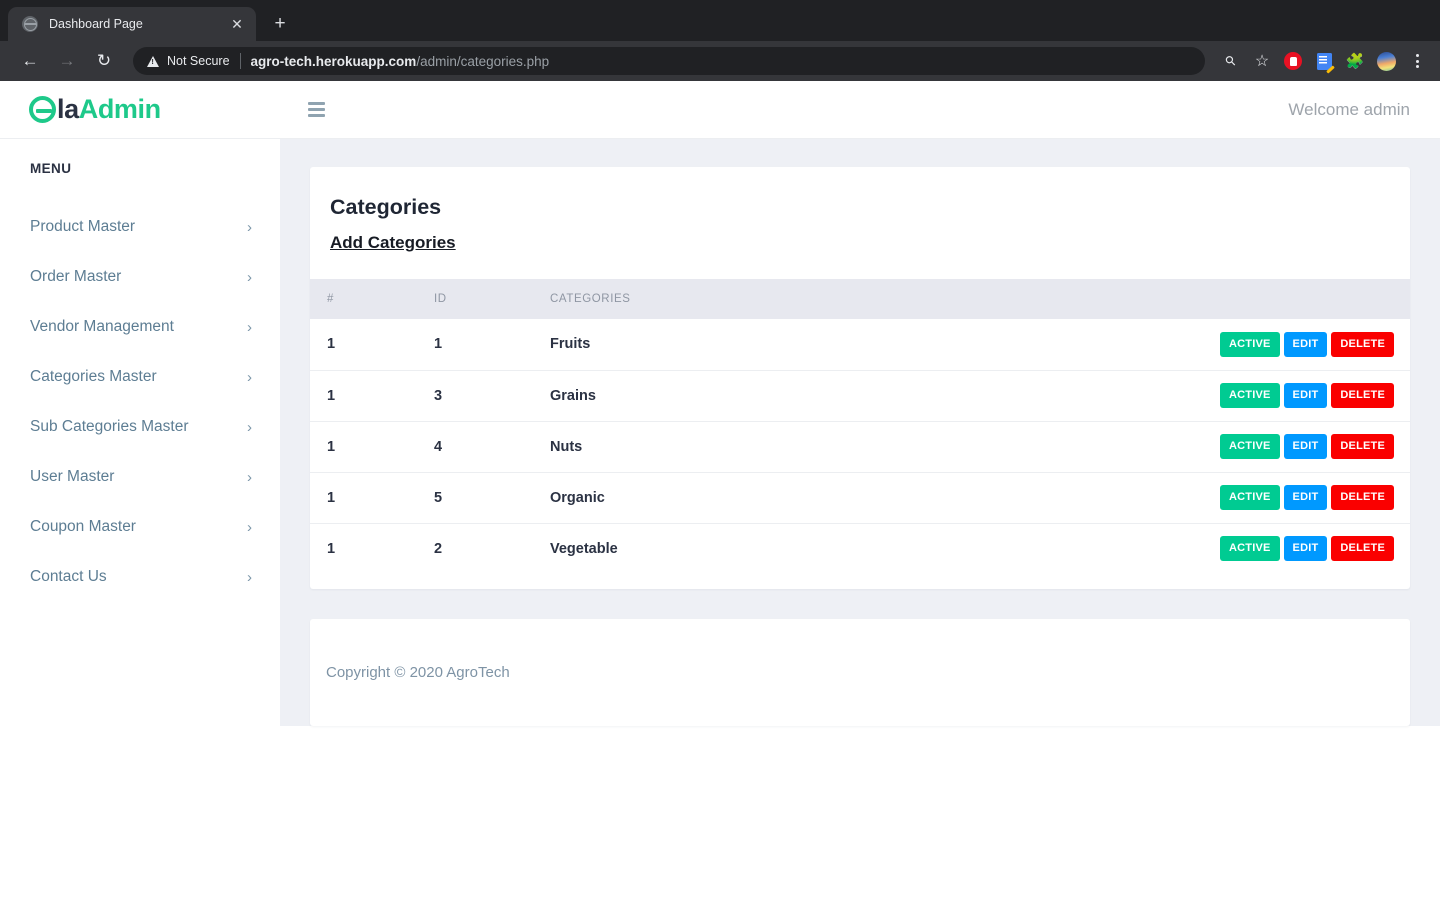 The height and width of the screenshot is (900, 1440). I want to click on url-host: agro-tech.herokuapp.com, so click(333, 61).